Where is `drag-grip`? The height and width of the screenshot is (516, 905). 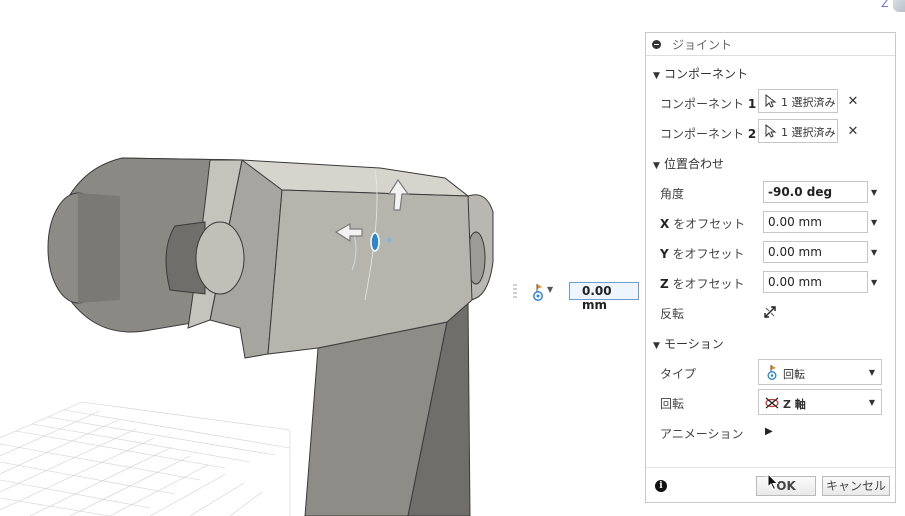 drag-grip is located at coordinates (515, 292).